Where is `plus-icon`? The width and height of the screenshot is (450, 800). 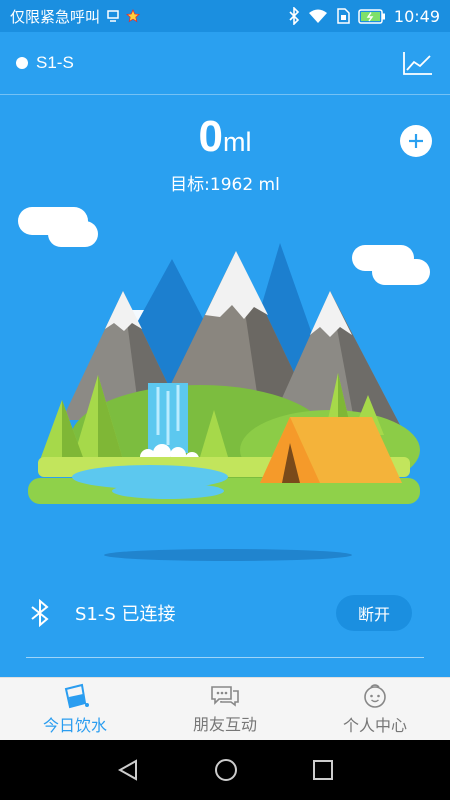 plus-icon is located at coordinates (416, 141).